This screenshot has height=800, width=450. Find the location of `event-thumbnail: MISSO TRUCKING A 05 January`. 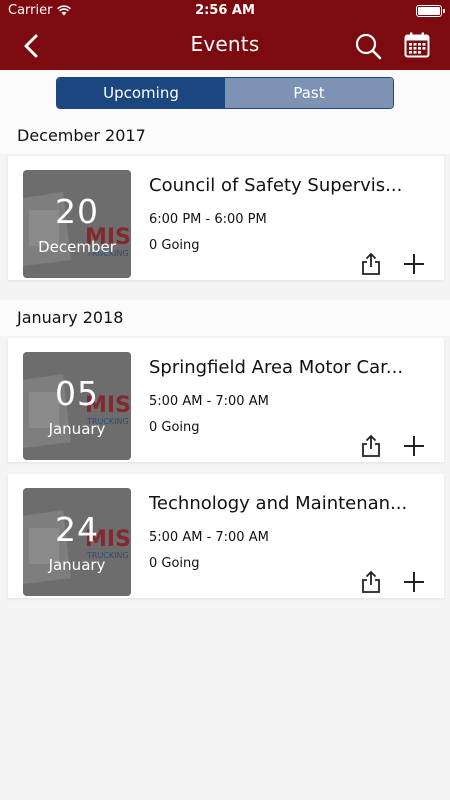

event-thumbnail: MISSO TRUCKING A 05 January is located at coordinates (77, 406).